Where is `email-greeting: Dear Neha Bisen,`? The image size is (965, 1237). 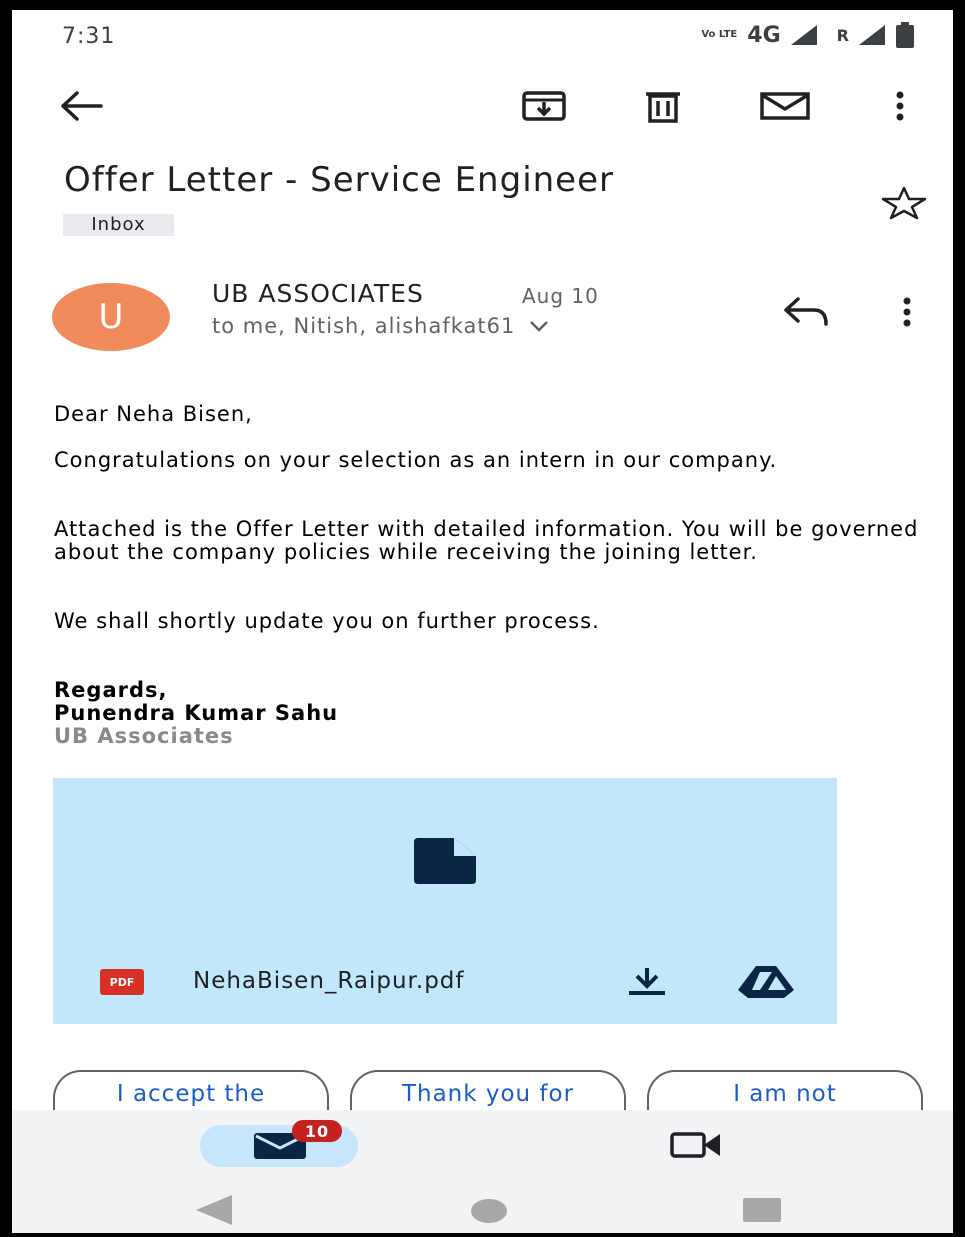 email-greeting: Dear Neha Bisen, is located at coordinates (153, 414).